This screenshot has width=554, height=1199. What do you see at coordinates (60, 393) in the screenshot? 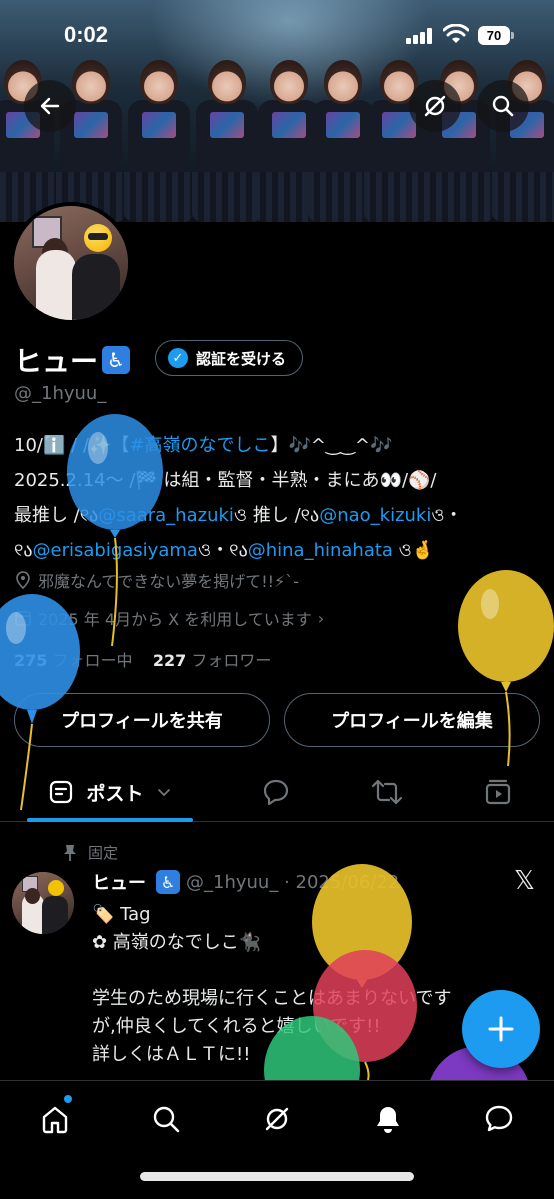
I see `profile-handle: @_1hyuu_` at bounding box center [60, 393].